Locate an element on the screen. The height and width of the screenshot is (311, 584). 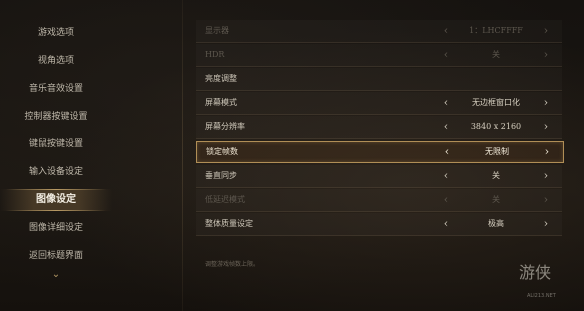
setting-value: 极高 is located at coordinates (496, 223).